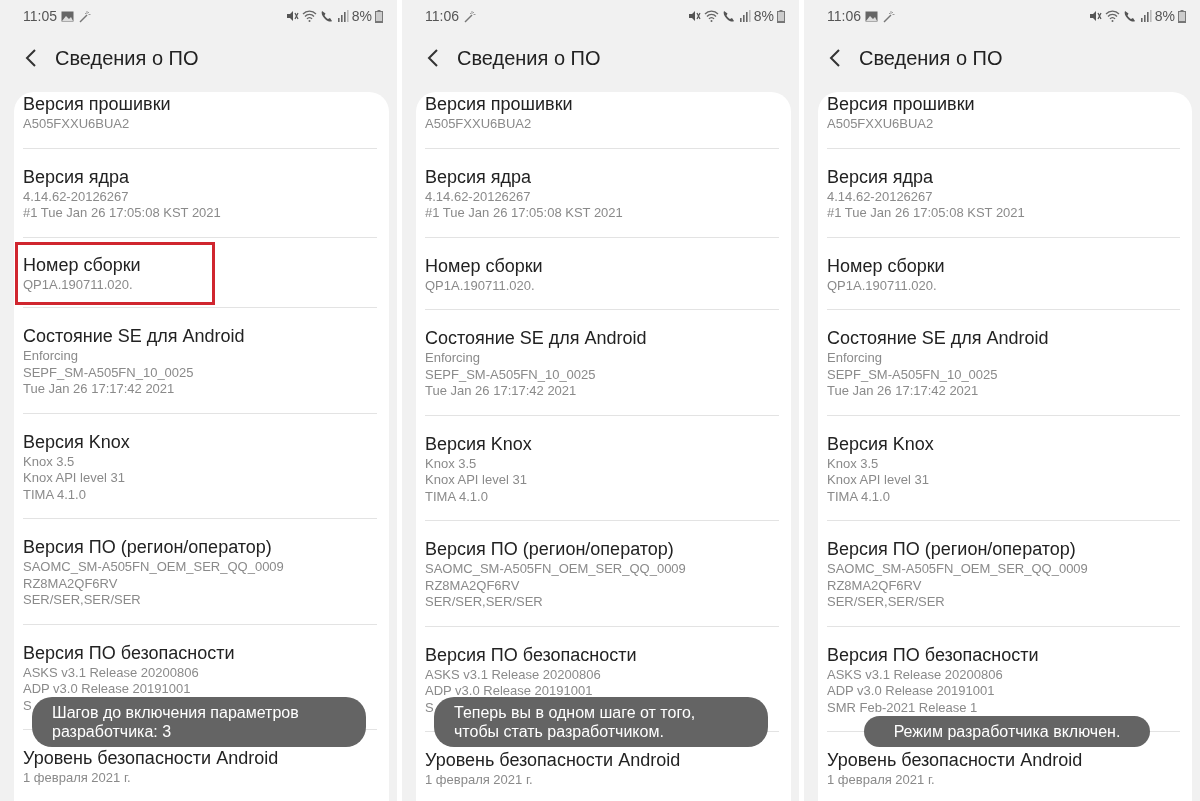  I want to click on status-time: 11:05, so click(40, 16).